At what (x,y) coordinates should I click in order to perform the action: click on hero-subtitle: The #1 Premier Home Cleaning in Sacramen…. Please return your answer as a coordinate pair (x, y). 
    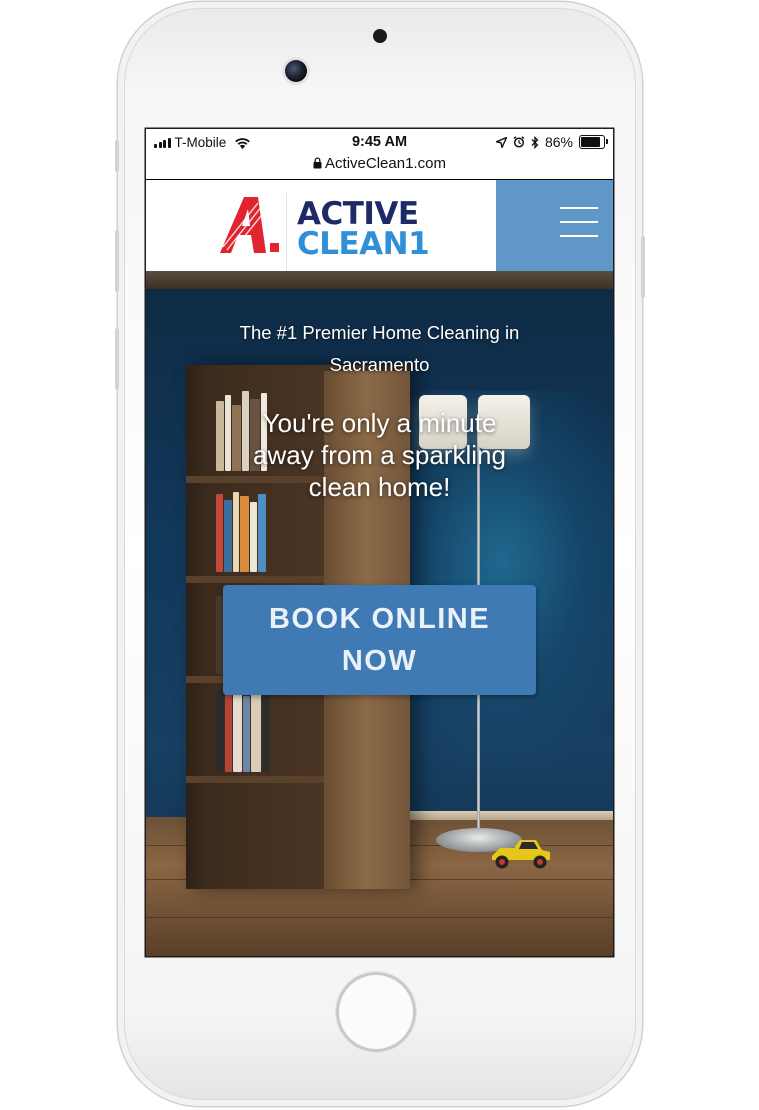
    Looking at the image, I should click on (379, 348).